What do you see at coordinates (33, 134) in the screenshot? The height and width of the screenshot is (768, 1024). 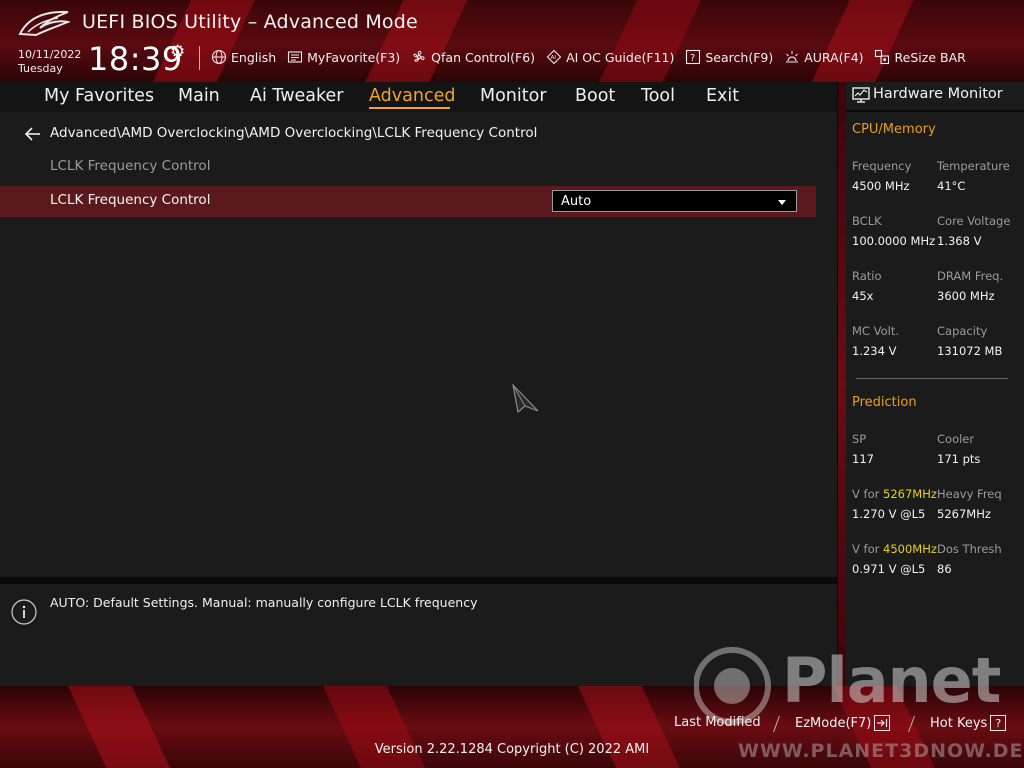 I see `back-arrow-icon` at bounding box center [33, 134].